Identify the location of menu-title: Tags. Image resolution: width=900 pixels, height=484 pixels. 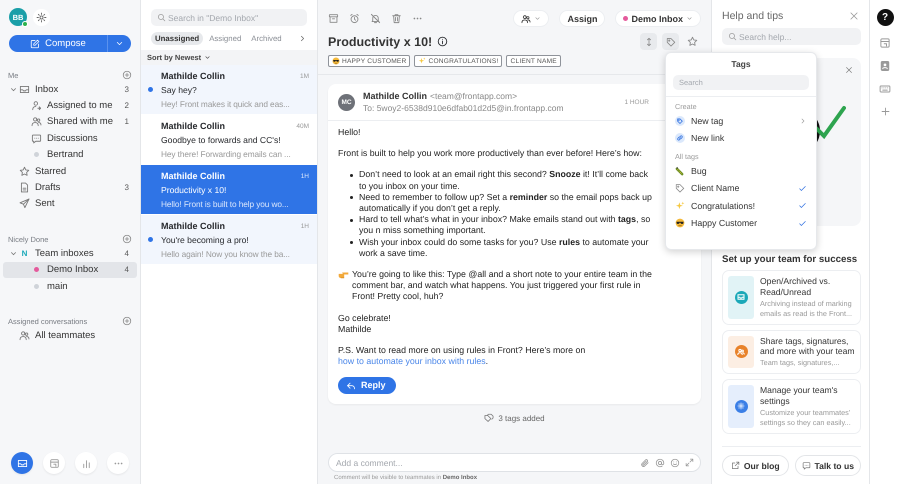
(741, 63).